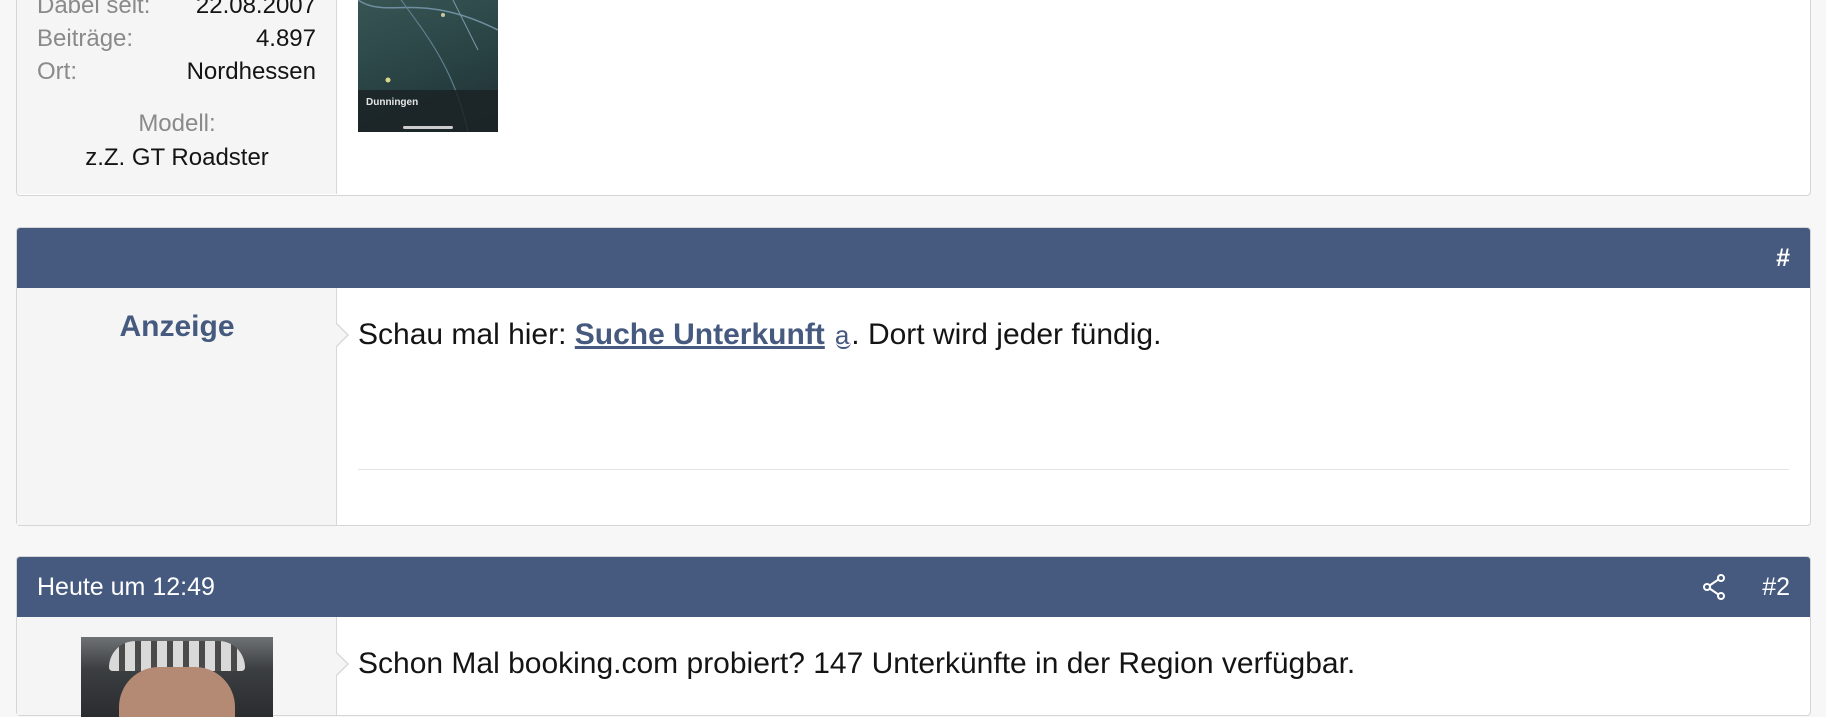 The image size is (1826, 717). What do you see at coordinates (176, 39) in the screenshot?
I see `info-row-posts: Beiträge: 4.897` at bounding box center [176, 39].